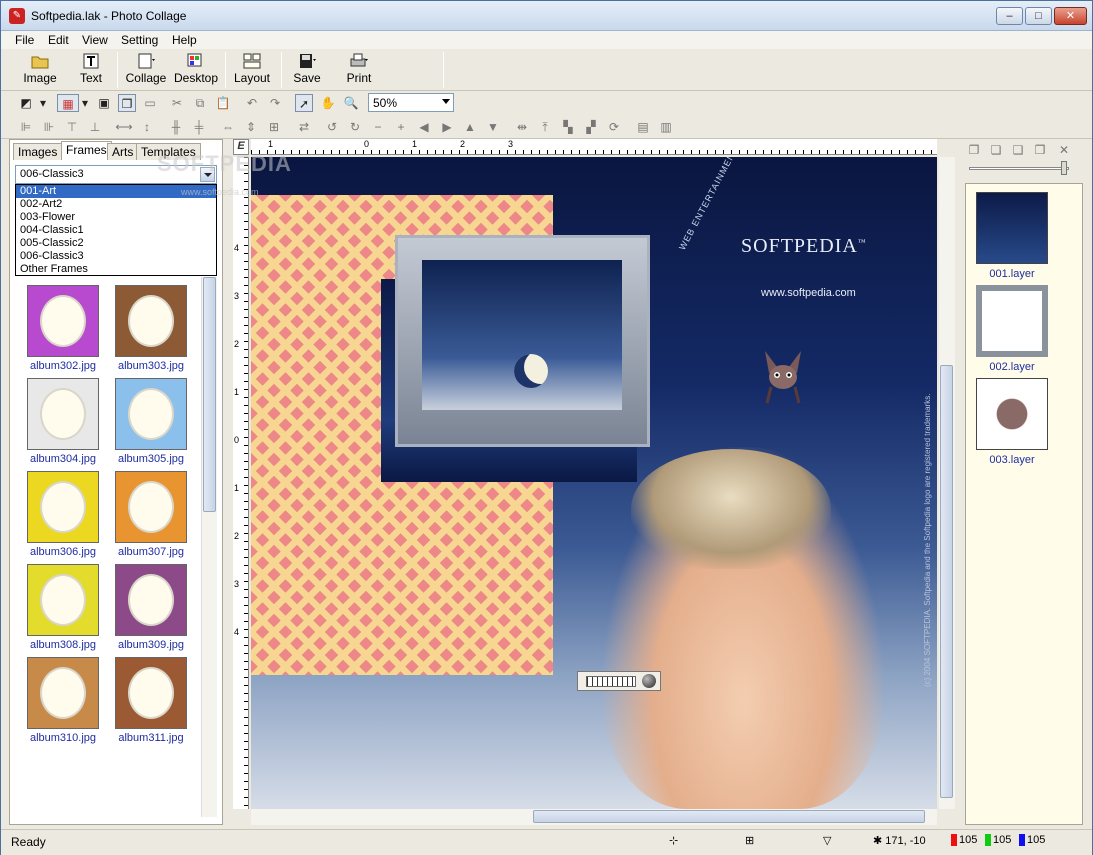 This screenshot has width=1093, height=855. Describe the element at coordinates (184, 40) in the screenshot. I see `menu-help: Help` at that location.